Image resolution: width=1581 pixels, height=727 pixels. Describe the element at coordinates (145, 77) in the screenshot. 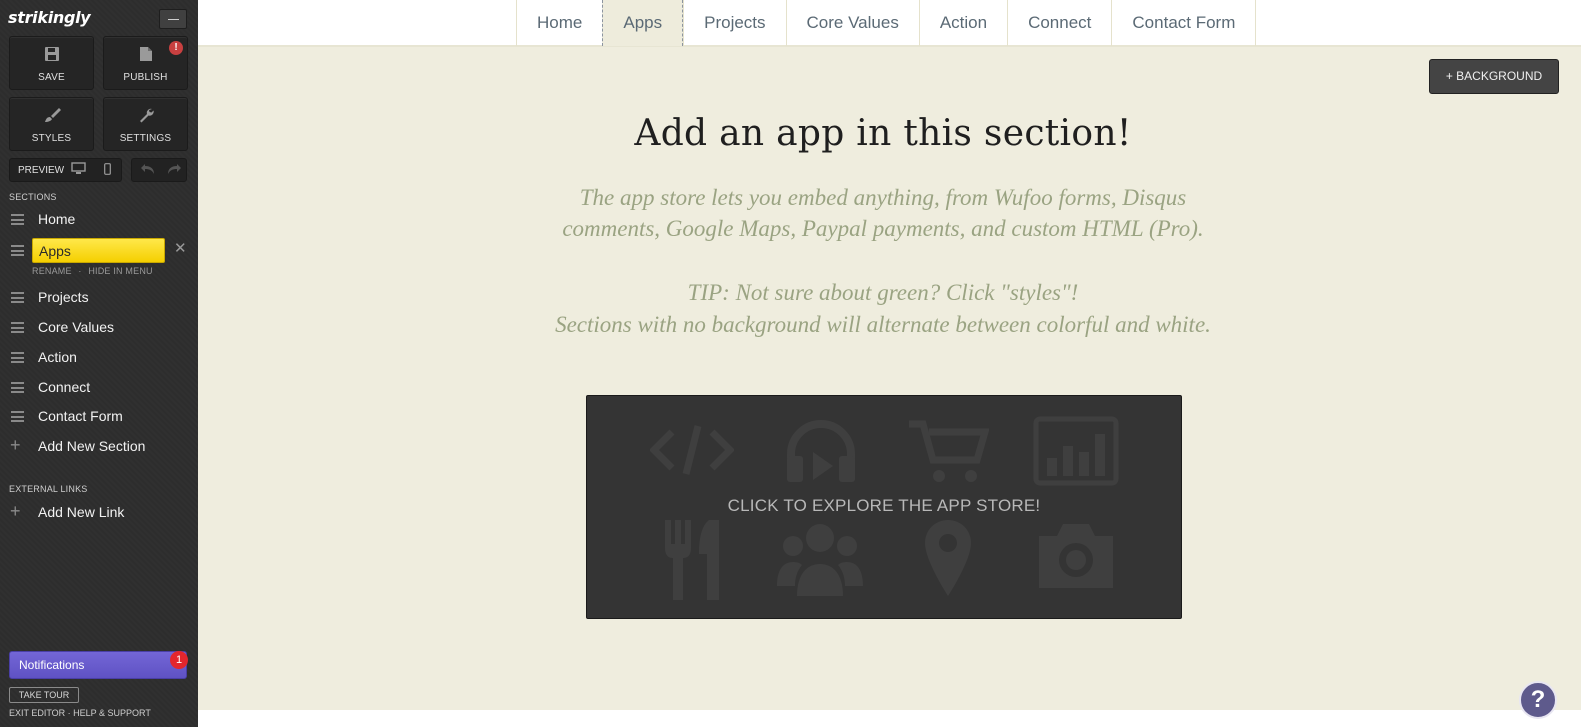

I see `publish-label: PUBLISH` at that location.